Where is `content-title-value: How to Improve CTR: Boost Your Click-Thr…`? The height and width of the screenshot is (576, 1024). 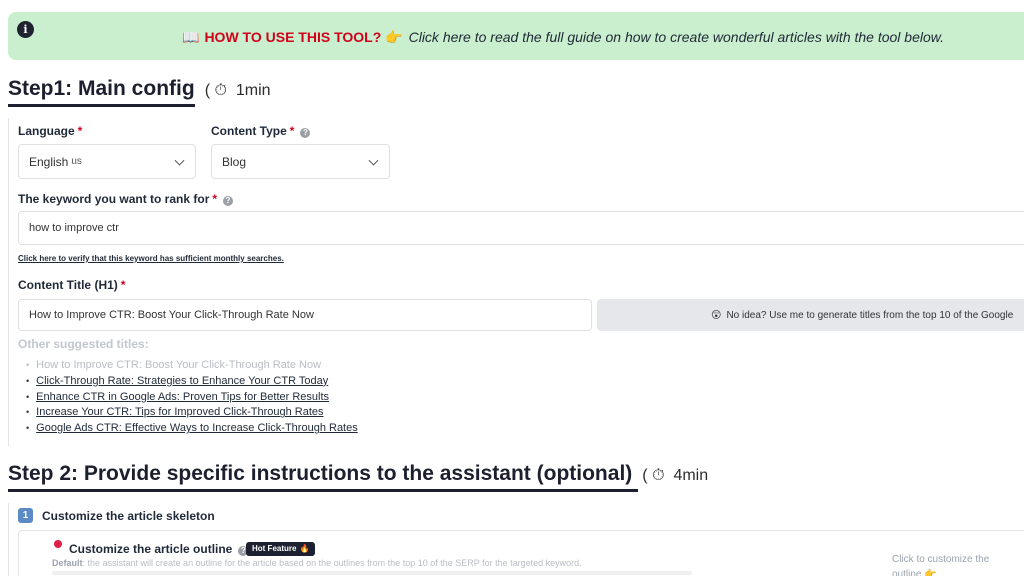
content-title-value: How to Improve CTR: Boost Your Click-Thr… is located at coordinates (171, 315).